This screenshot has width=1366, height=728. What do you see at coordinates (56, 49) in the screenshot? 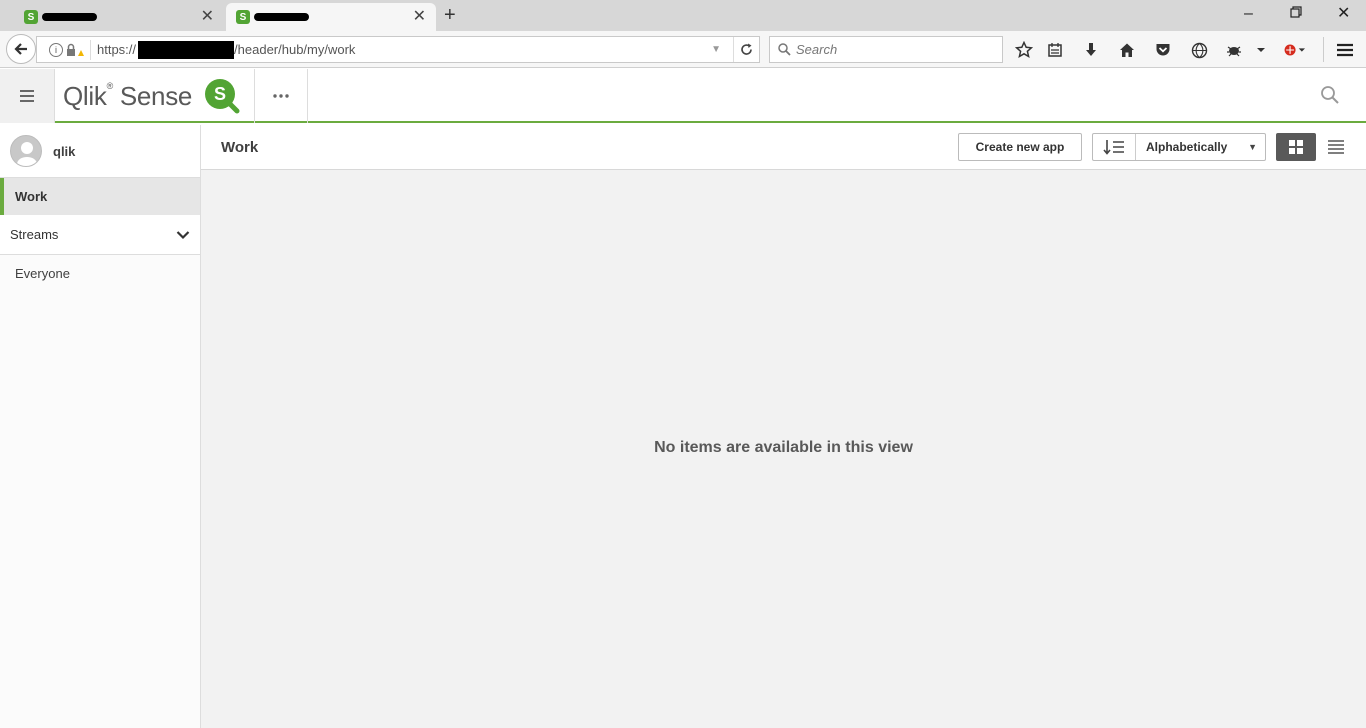
I see `info-icon: i` at bounding box center [56, 49].